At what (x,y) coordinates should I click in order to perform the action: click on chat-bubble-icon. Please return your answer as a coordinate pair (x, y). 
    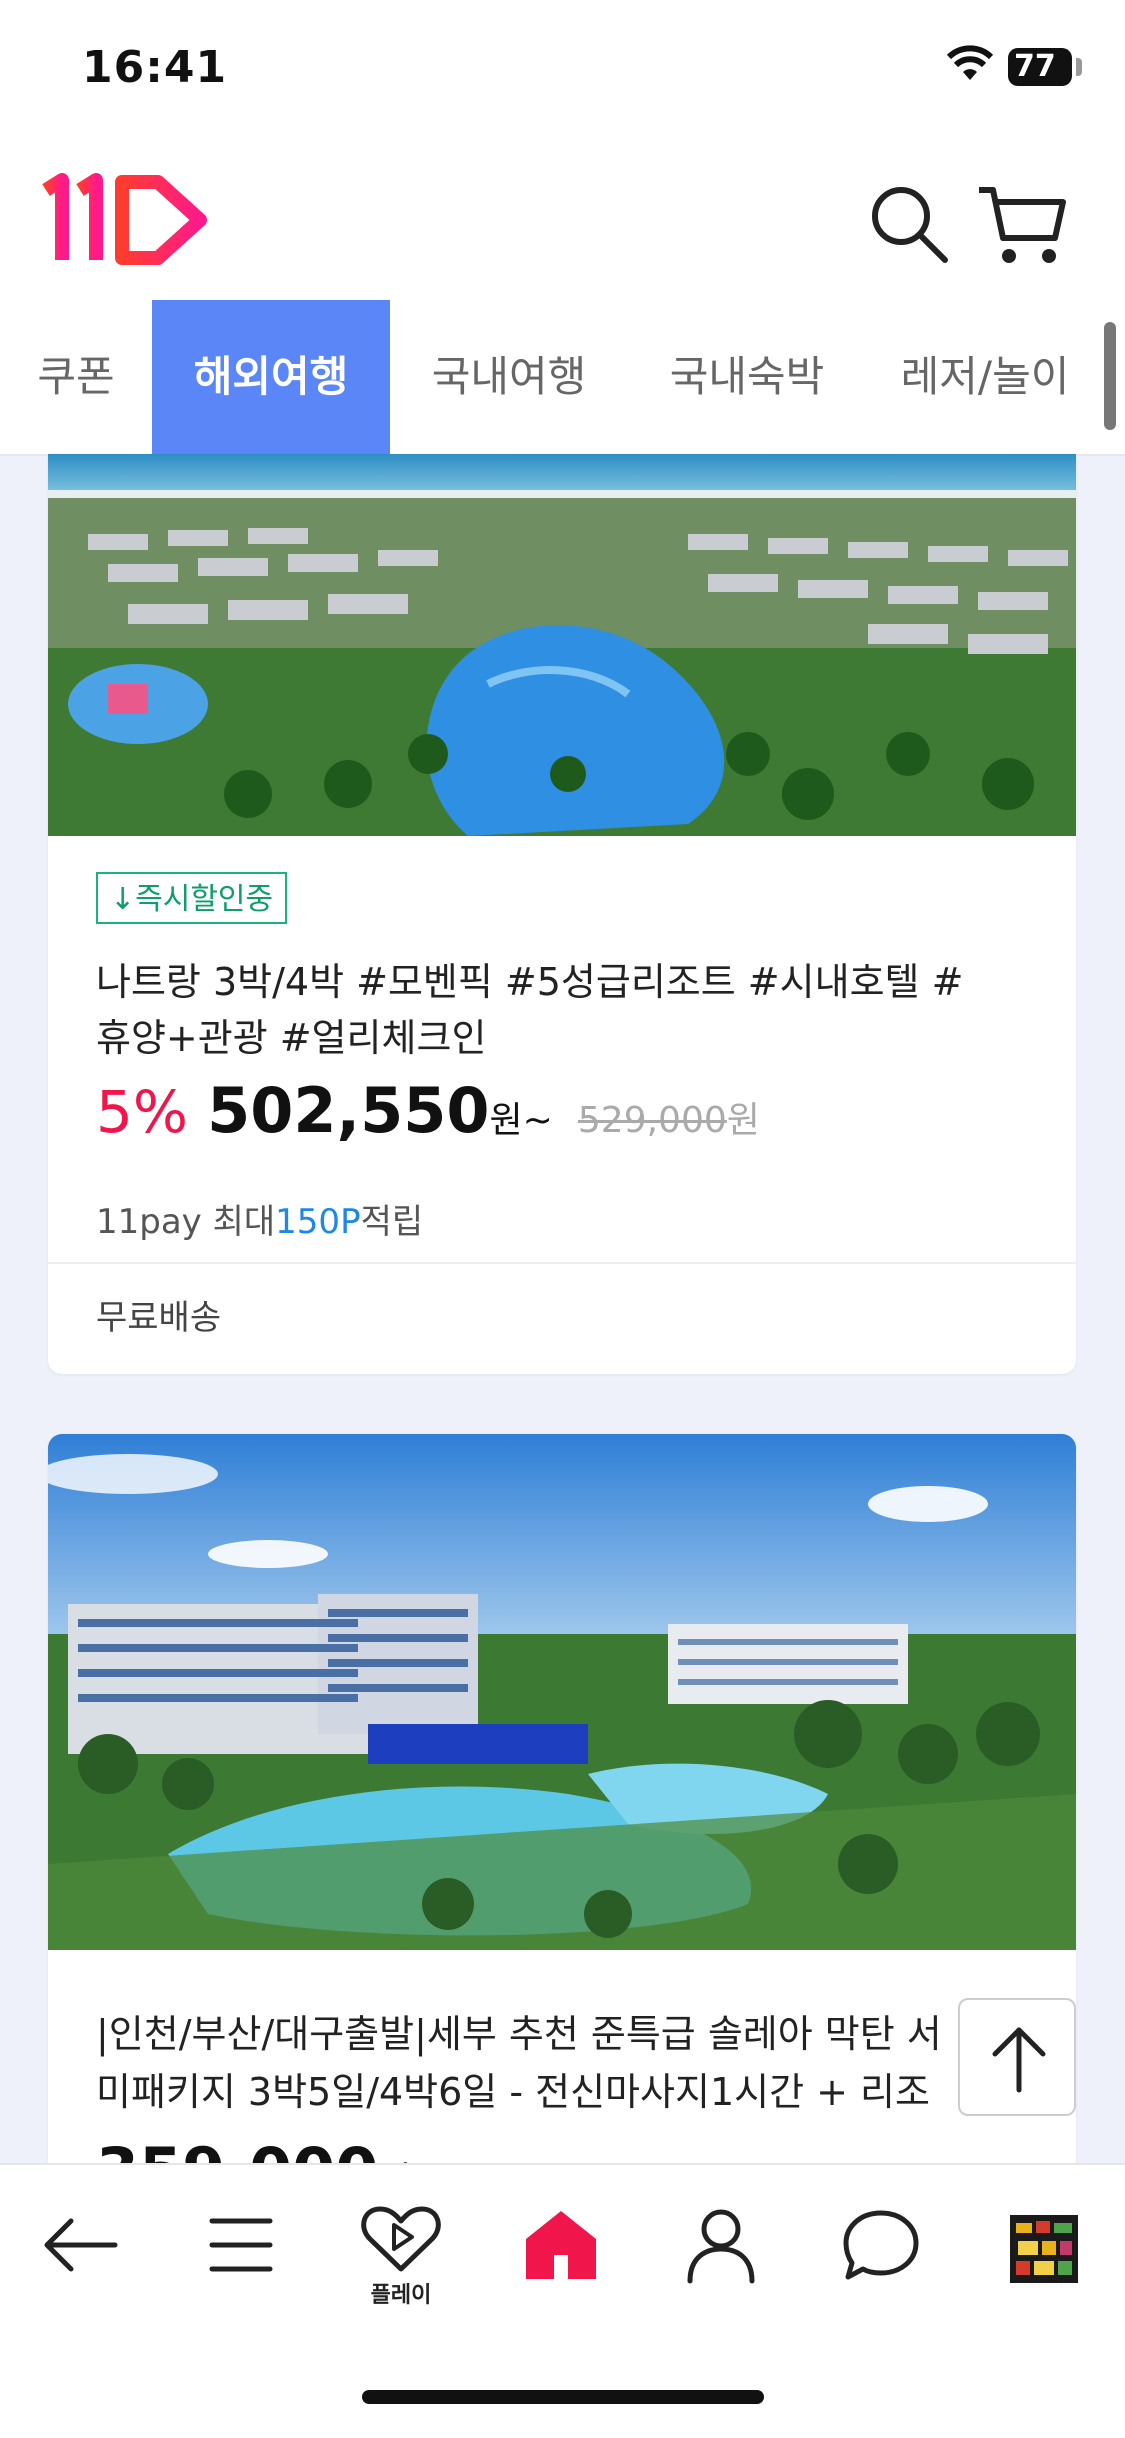
    Looking at the image, I should click on (881, 2245).